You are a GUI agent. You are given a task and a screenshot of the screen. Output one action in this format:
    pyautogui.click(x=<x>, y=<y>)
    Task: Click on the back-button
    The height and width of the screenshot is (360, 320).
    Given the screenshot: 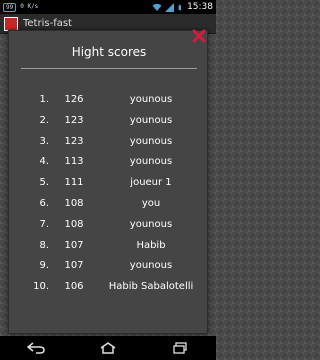 What is the action you would take?
    pyautogui.click(x=36, y=348)
    